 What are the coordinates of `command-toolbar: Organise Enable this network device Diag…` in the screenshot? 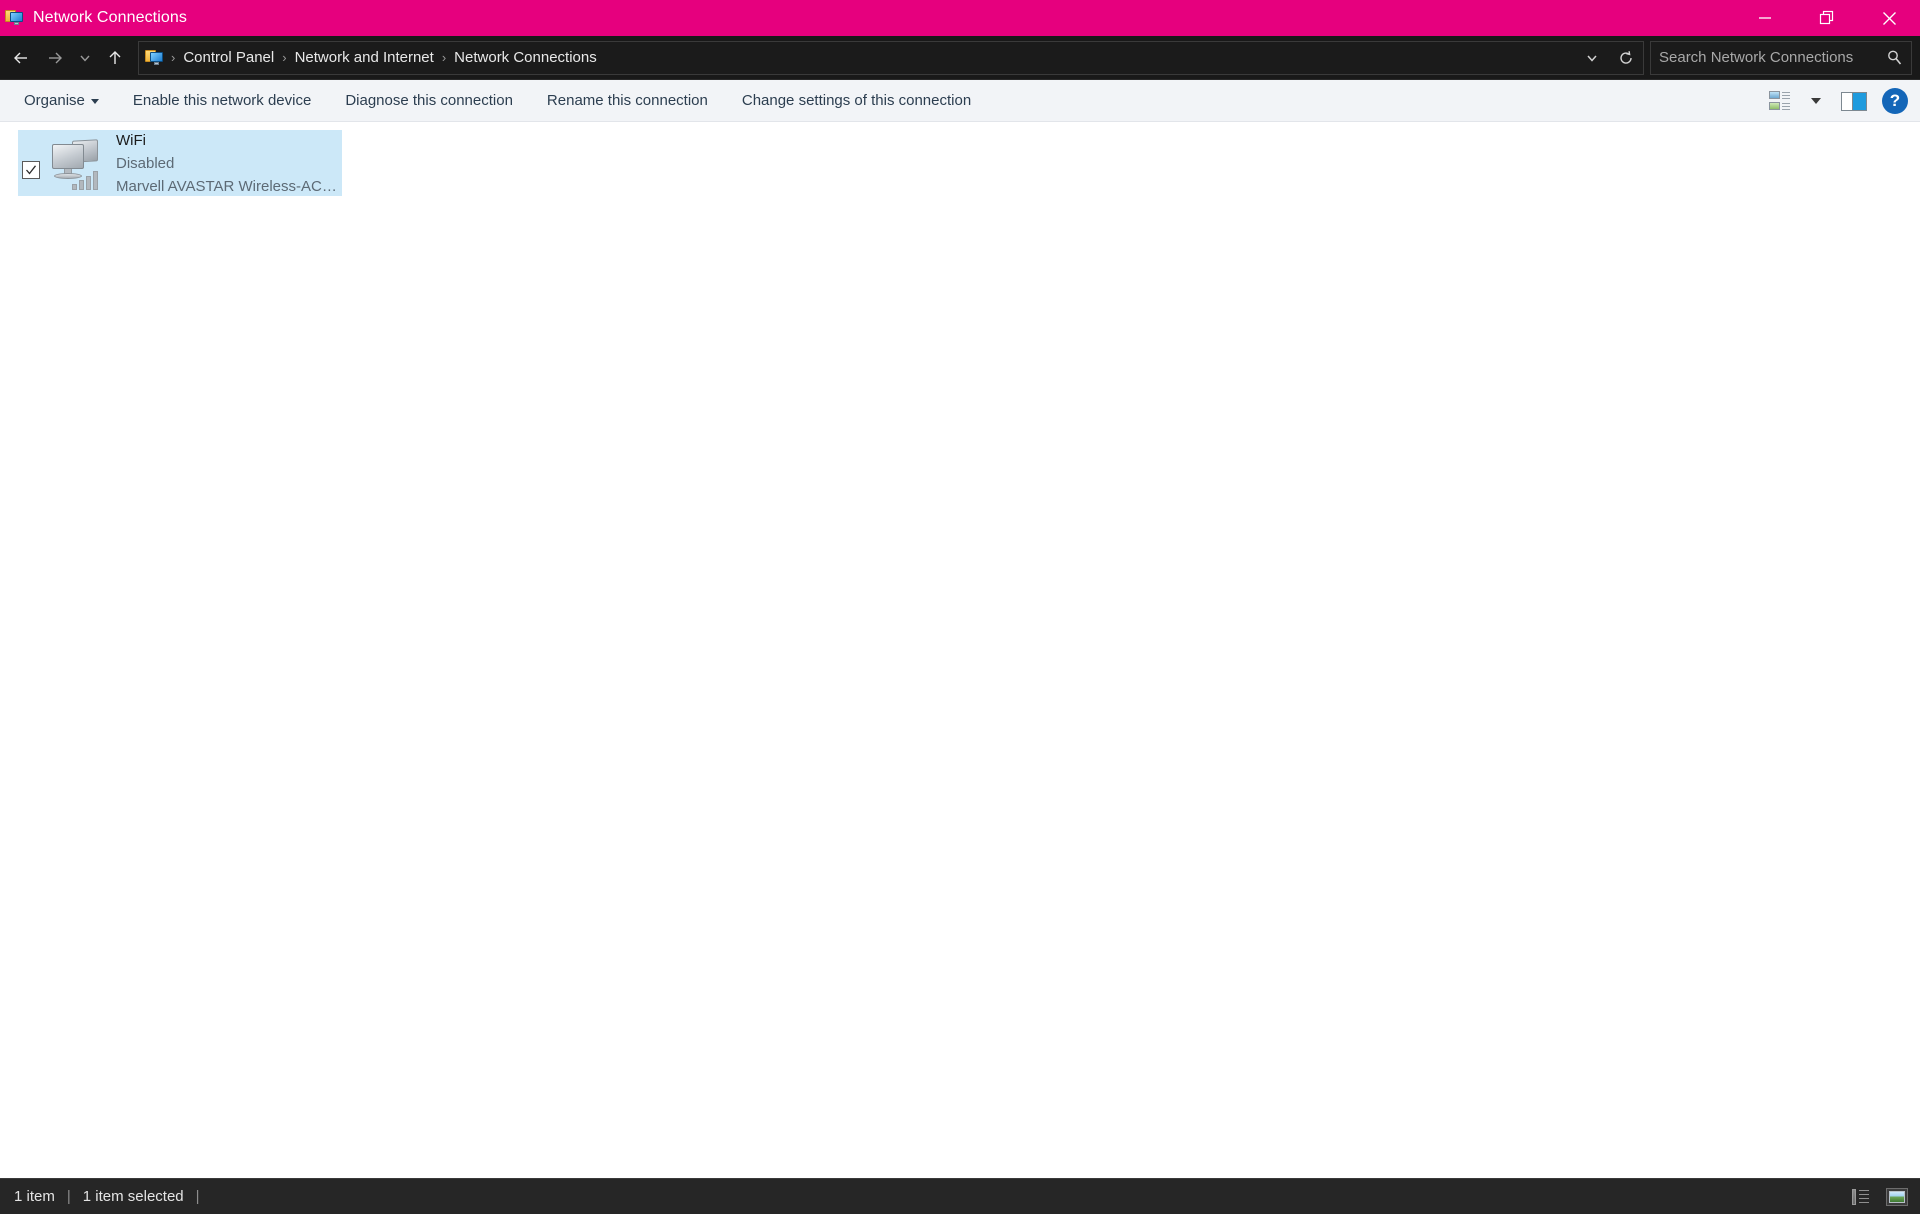 It's located at (960, 101).